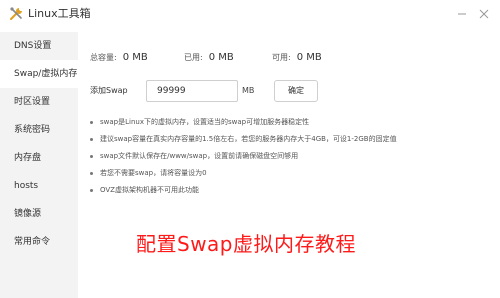 The height and width of the screenshot is (298, 500). Describe the element at coordinates (290, 190) in the screenshot. I see `note-item: OVZ虚拟架构机器不可用此功能` at that location.